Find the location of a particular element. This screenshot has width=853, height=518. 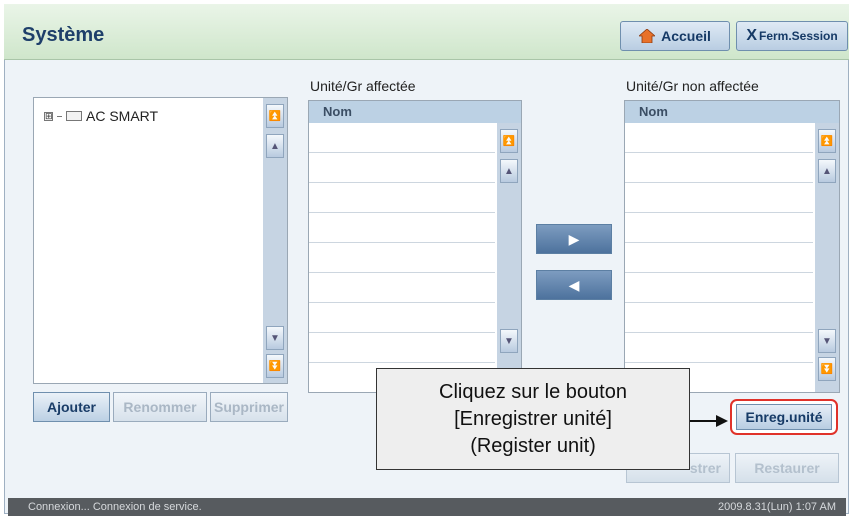

callout-arrow-icon is located at coordinates (722, 421).